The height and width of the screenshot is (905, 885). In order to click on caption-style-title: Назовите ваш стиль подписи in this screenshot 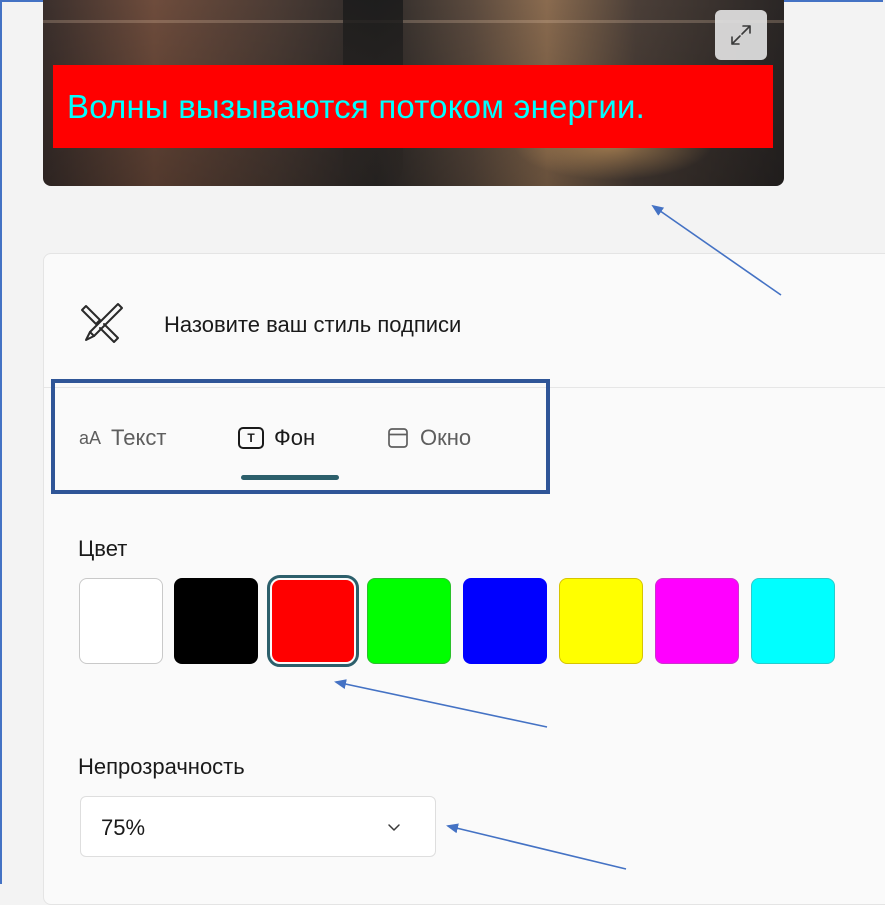, I will do `click(313, 324)`.